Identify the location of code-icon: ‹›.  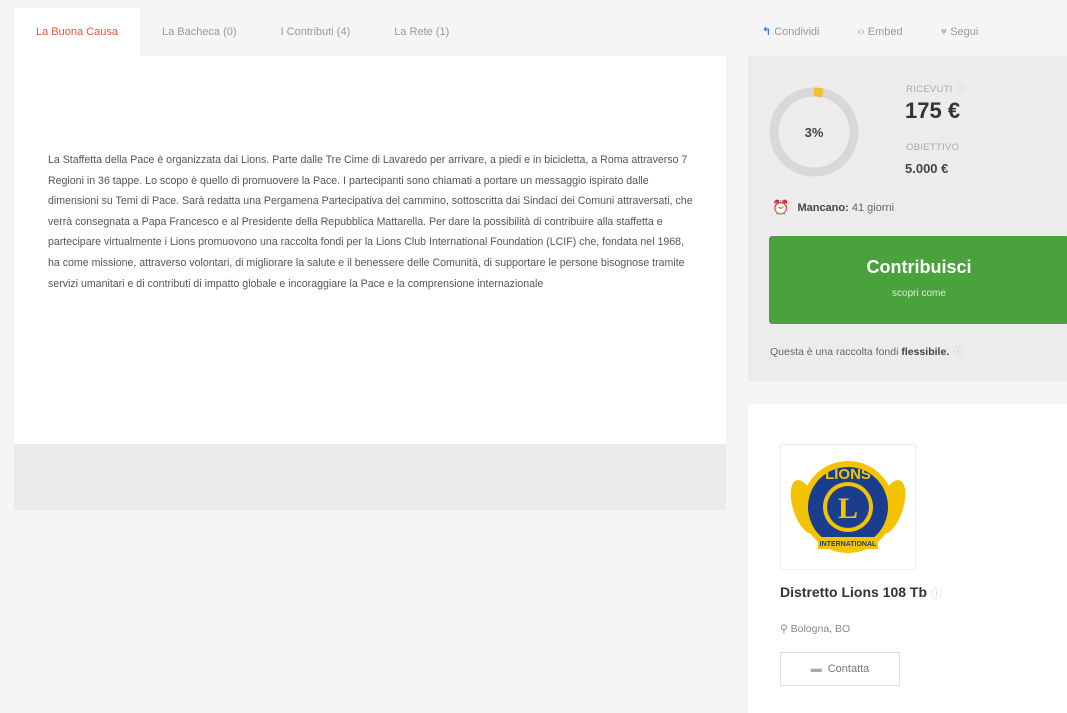
(861, 31).